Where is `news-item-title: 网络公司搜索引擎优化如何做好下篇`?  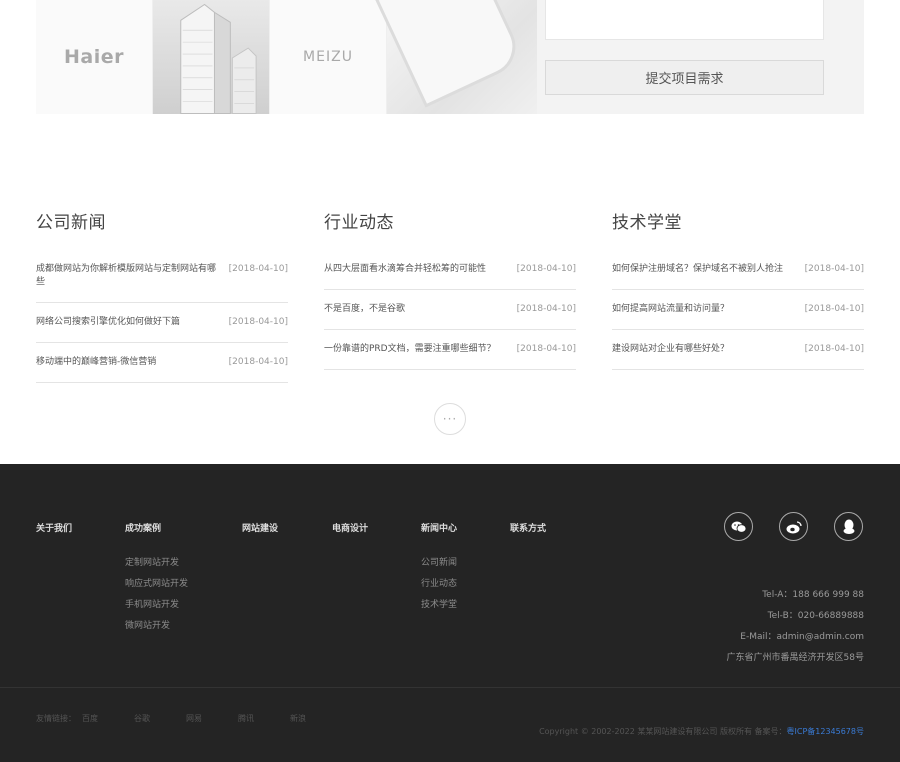
news-item-title: 网络公司搜索引擎优化如何做好下篇 is located at coordinates (130, 322).